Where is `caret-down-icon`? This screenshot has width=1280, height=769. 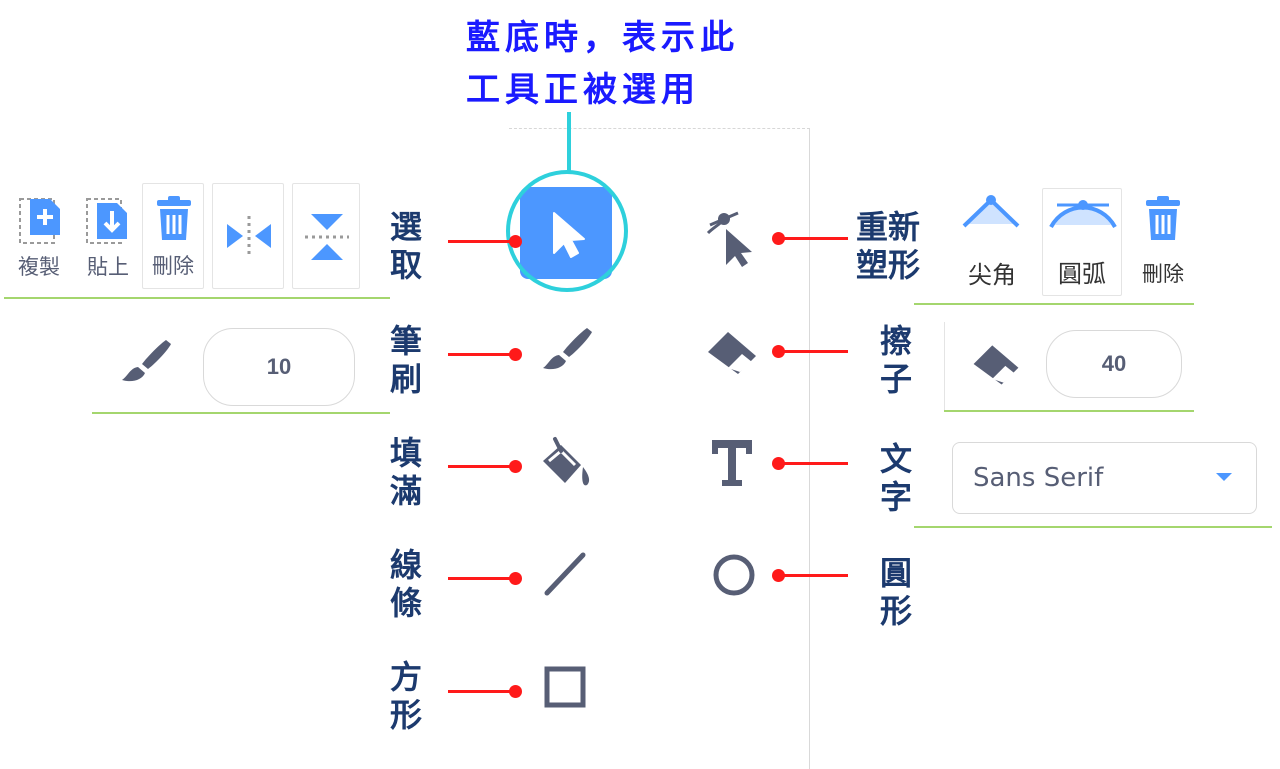 caret-down-icon is located at coordinates (1224, 477).